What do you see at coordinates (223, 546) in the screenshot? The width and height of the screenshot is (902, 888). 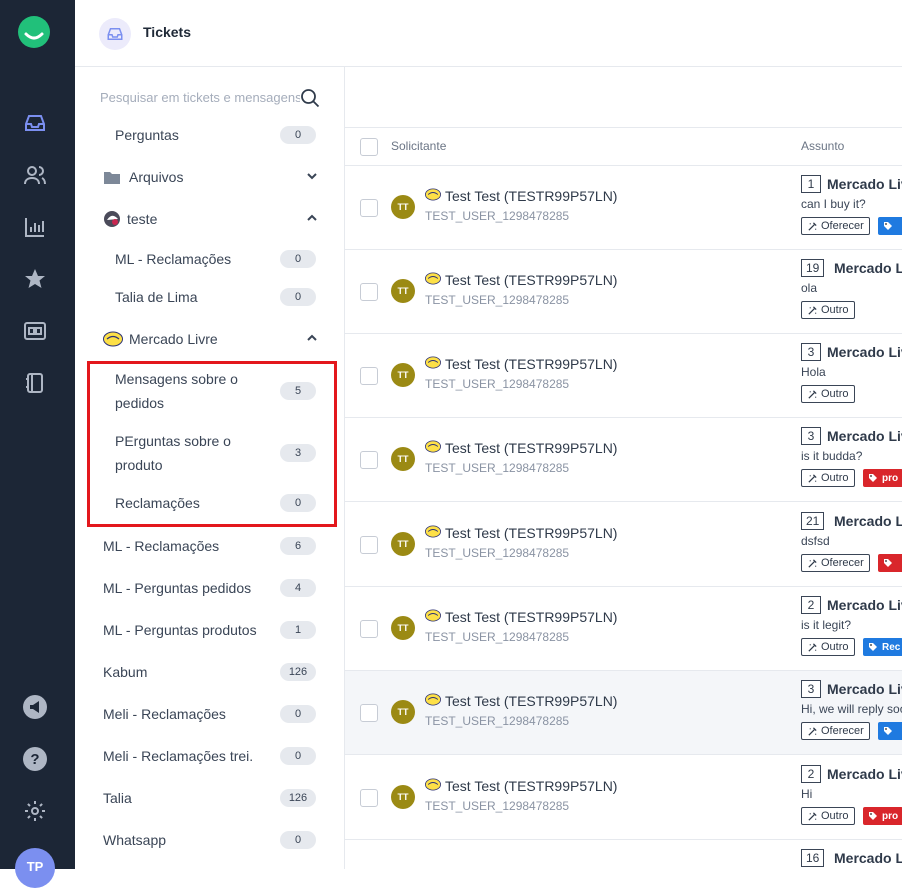 I see `sidebar-item-group: ML - Reclamações 6` at bounding box center [223, 546].